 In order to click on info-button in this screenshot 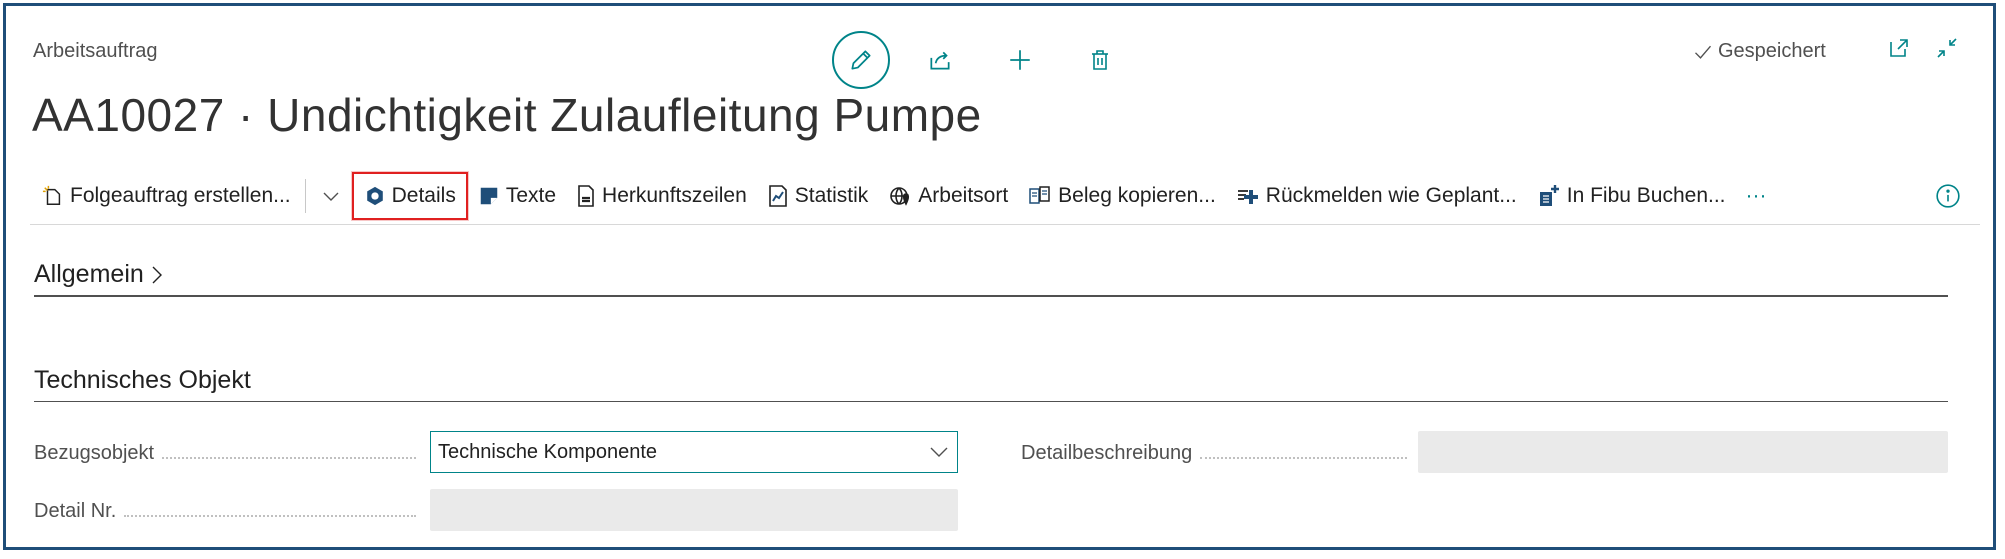, I will do `click(1948, 198)`.